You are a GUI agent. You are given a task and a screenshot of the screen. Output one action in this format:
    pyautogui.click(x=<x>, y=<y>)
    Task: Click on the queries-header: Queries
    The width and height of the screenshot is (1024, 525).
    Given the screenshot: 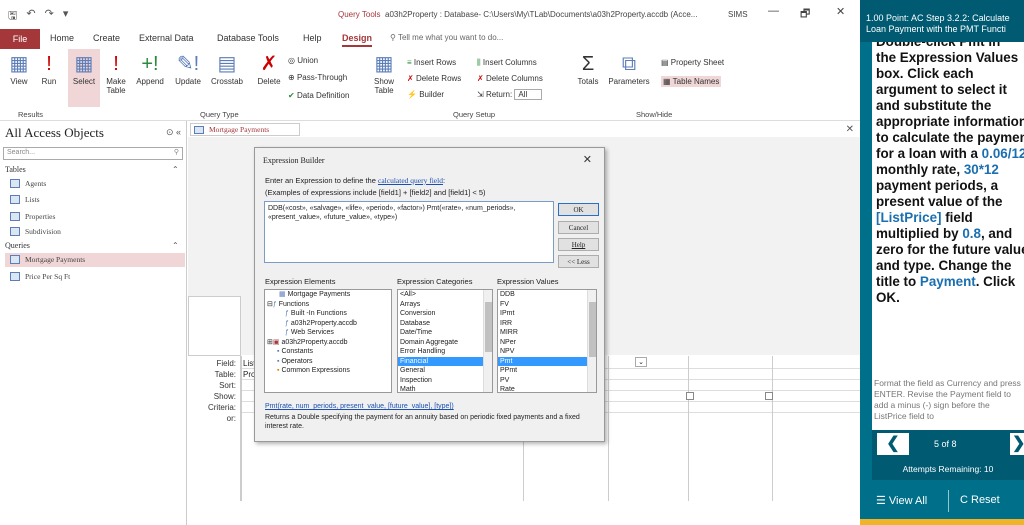 What is the action you would take?
    pyautogui.click(x=17, y=245)
    